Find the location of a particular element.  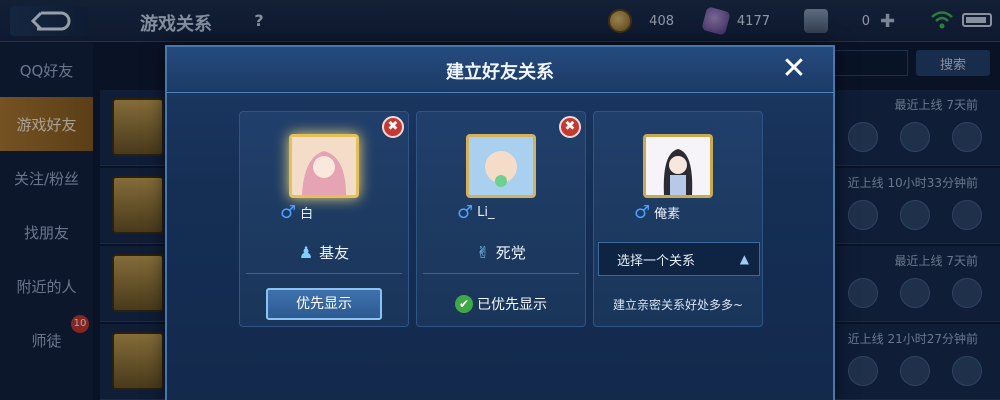

player-name: Li_ is located at coordinates (486, 212).